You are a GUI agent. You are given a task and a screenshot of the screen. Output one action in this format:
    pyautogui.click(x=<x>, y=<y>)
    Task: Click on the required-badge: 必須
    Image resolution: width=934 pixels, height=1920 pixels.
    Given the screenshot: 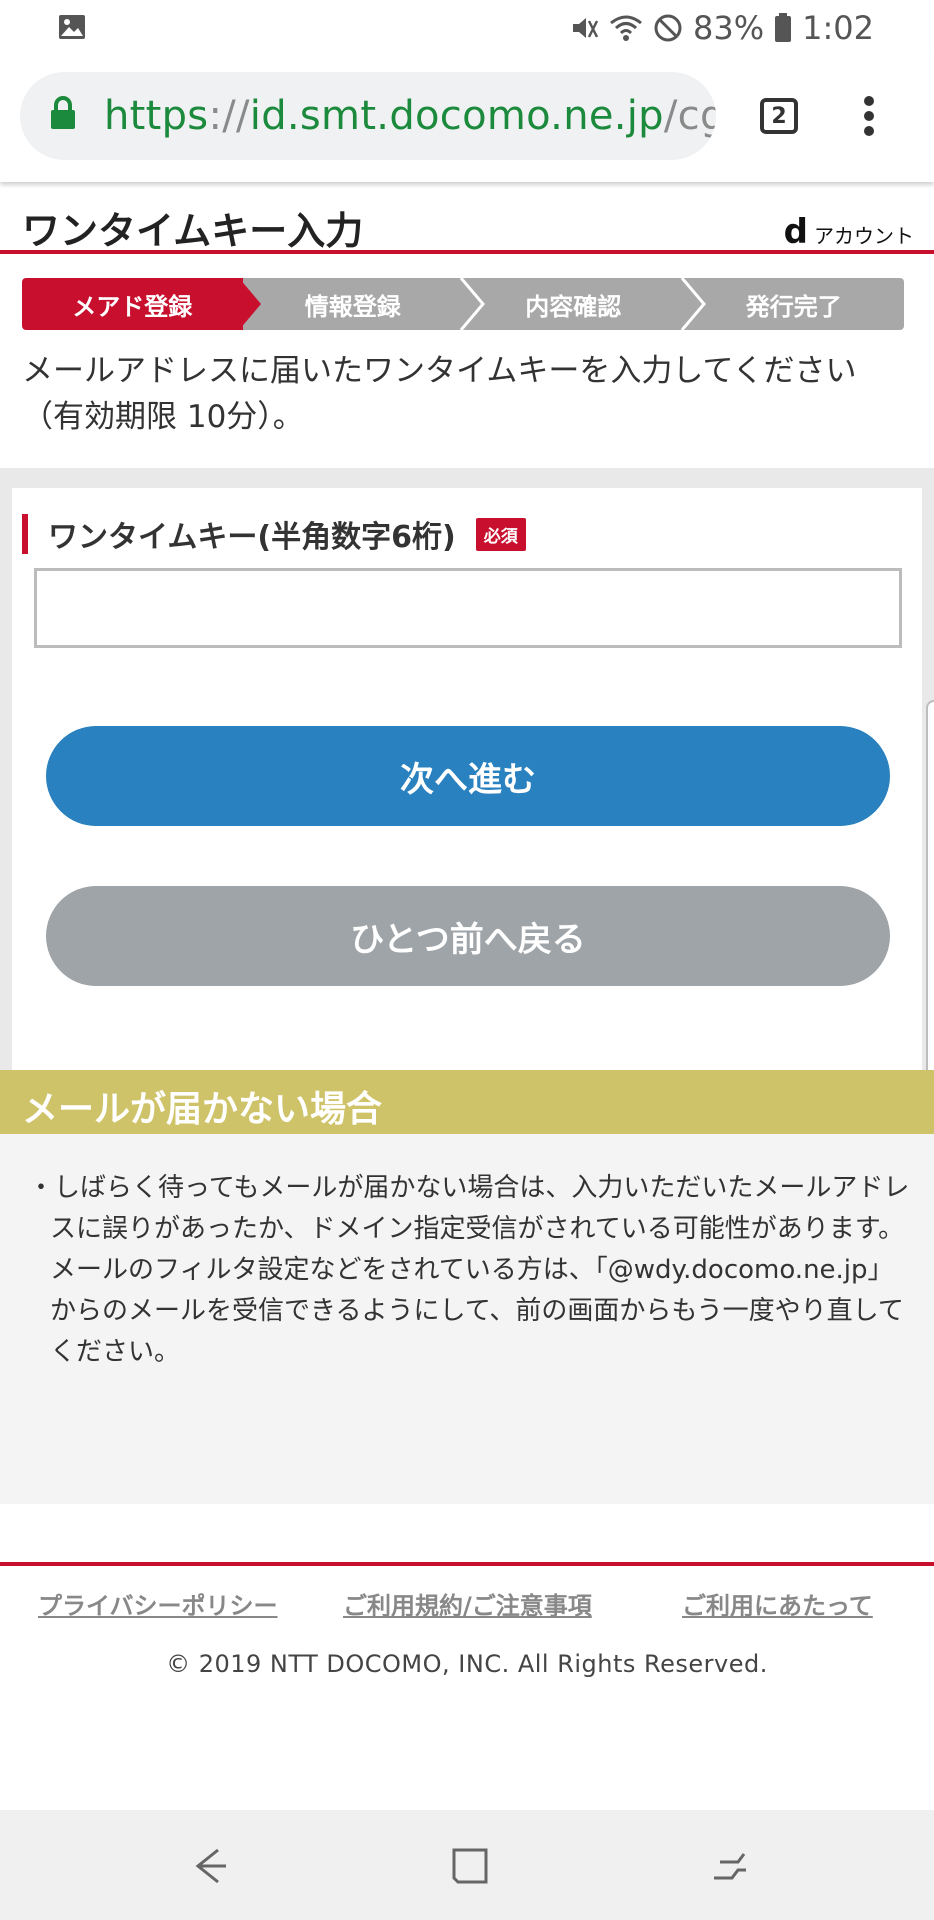 What is the action you would take?
    pyautogui.click(x=500, y=534)
    